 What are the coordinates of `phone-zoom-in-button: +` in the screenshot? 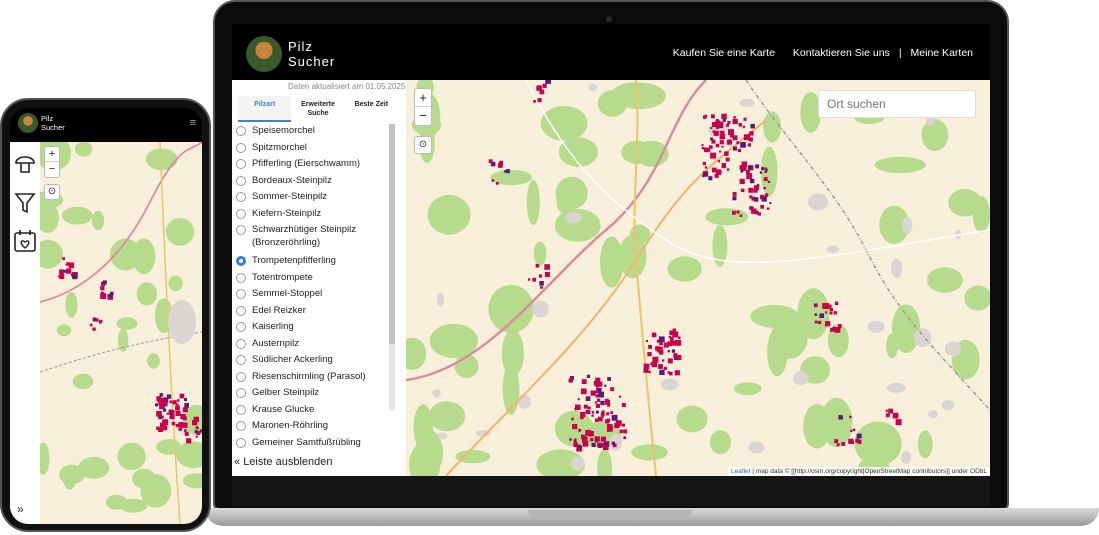 It's located at (52, 154).